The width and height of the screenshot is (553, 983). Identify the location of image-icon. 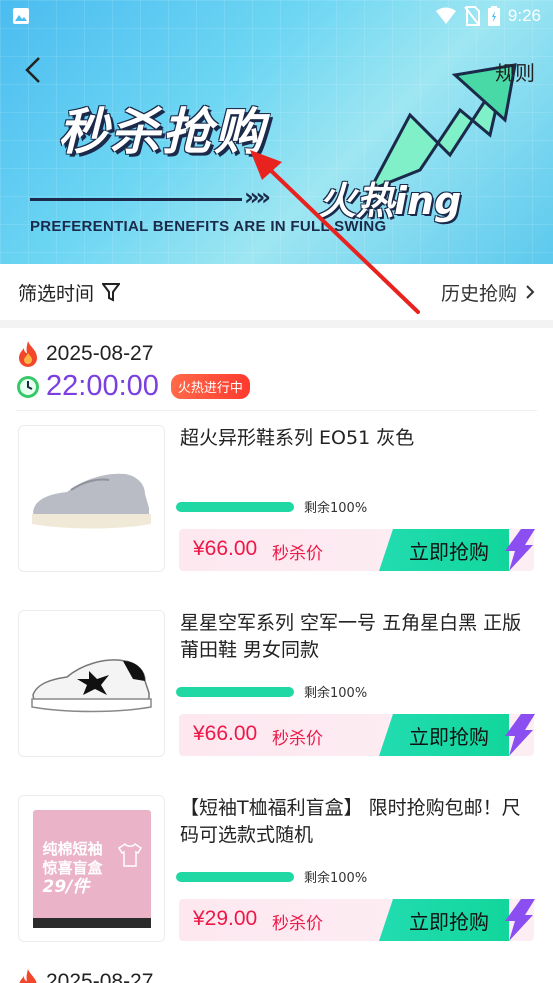
(21, 16).